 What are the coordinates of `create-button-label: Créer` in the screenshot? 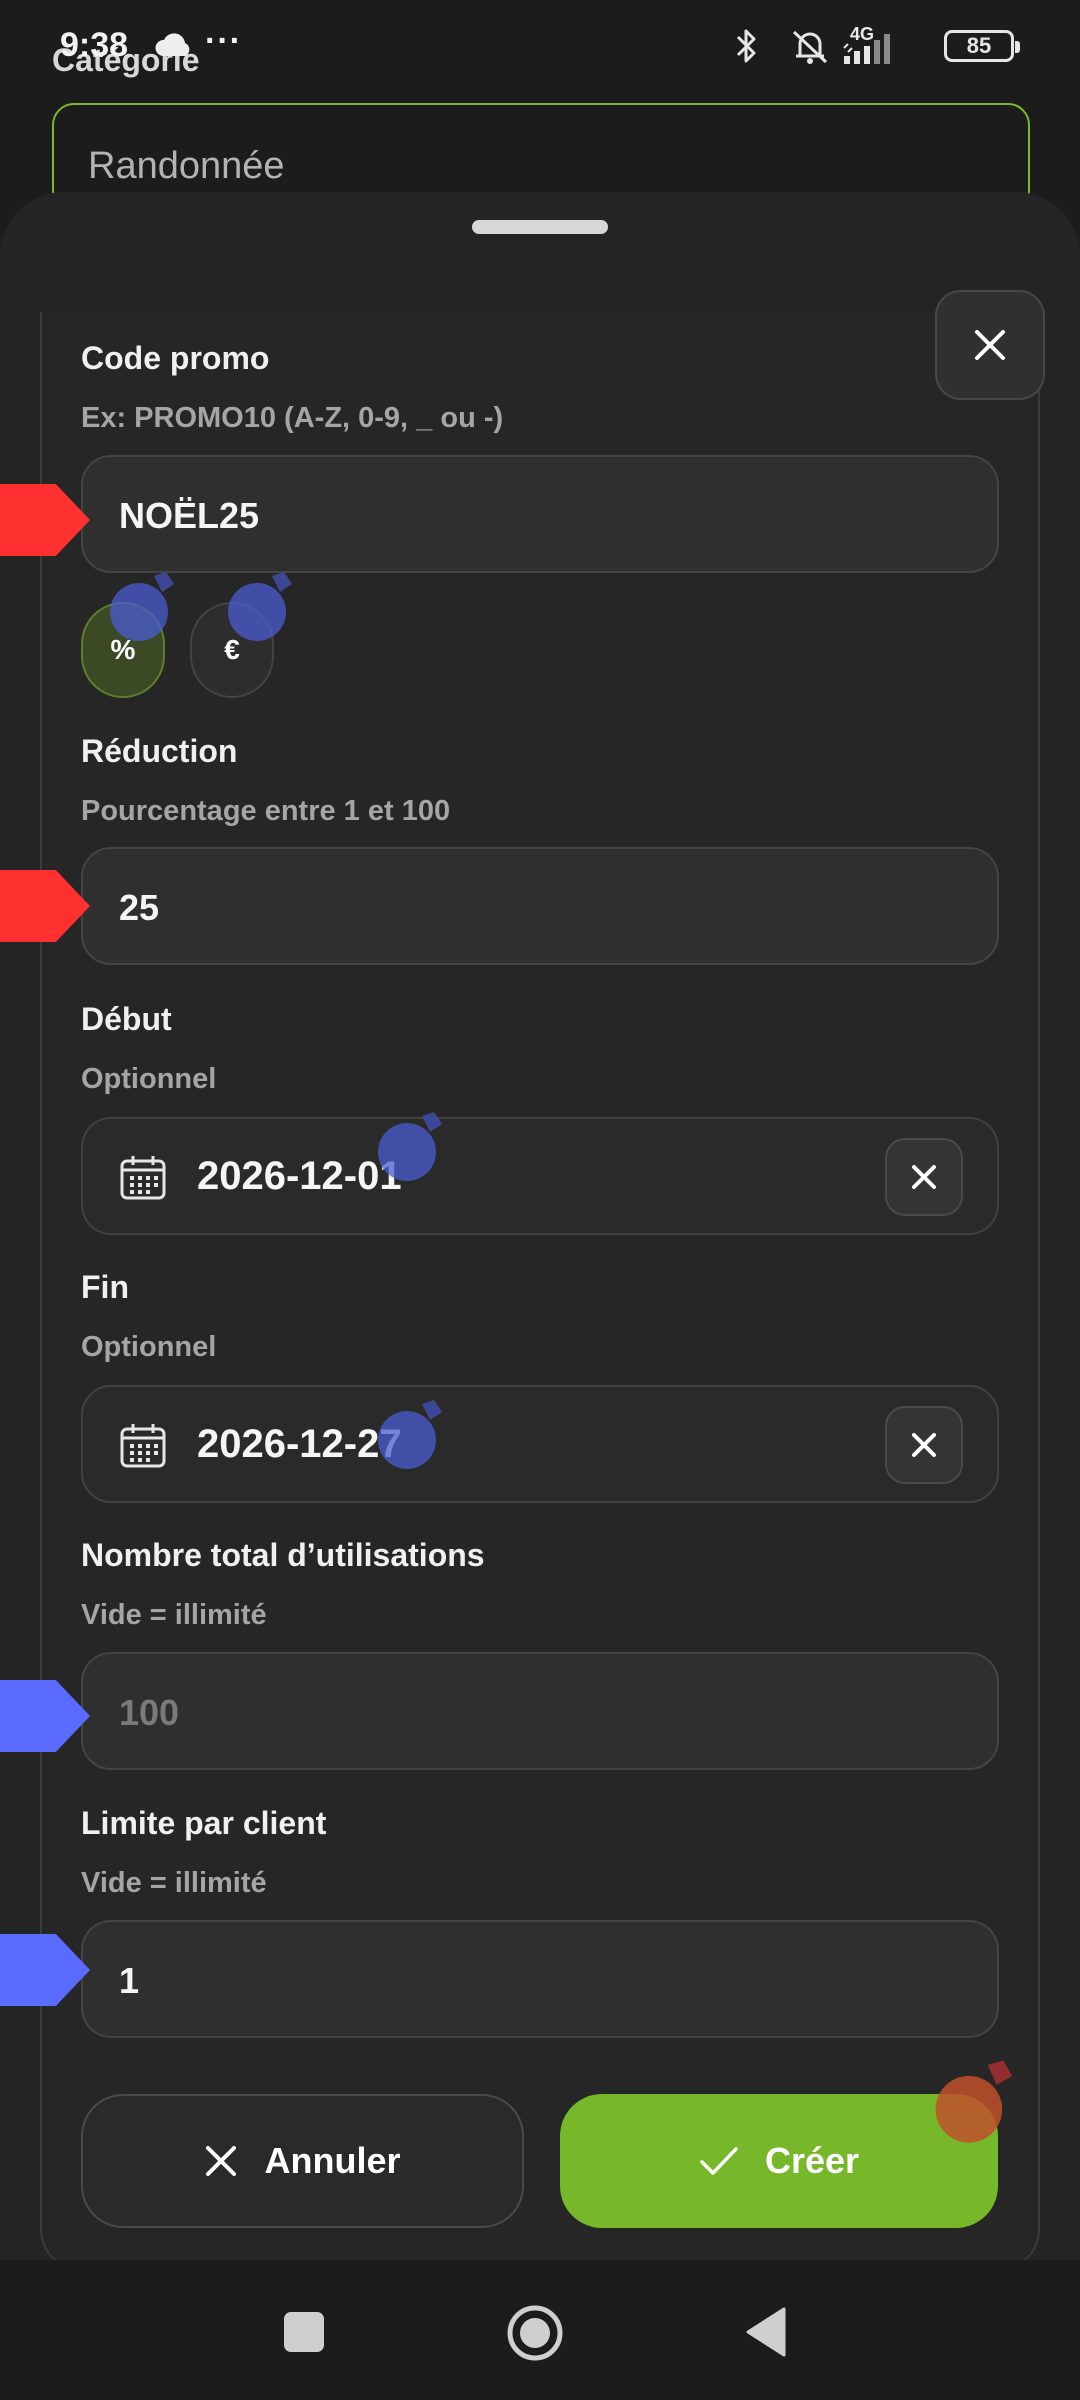 It's located at (812, 2160).